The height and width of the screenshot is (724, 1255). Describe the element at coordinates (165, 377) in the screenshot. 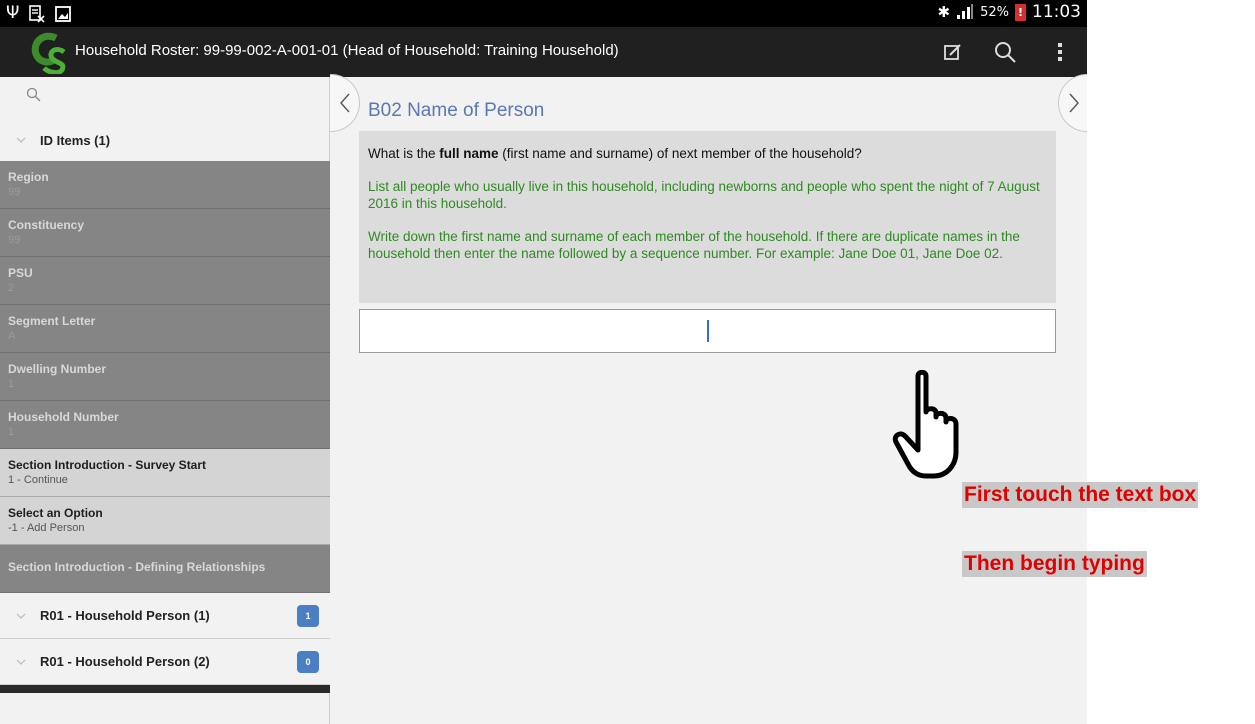

I see `tree-item-dwelling-number: Dwelling Number 1` at that location.